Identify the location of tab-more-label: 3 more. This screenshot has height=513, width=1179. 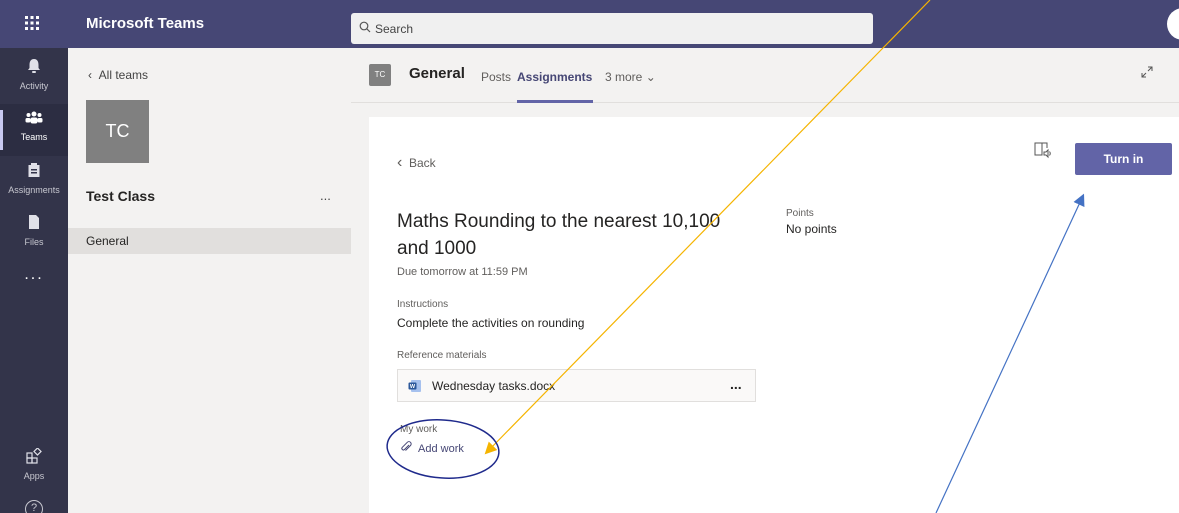
(624, 77).